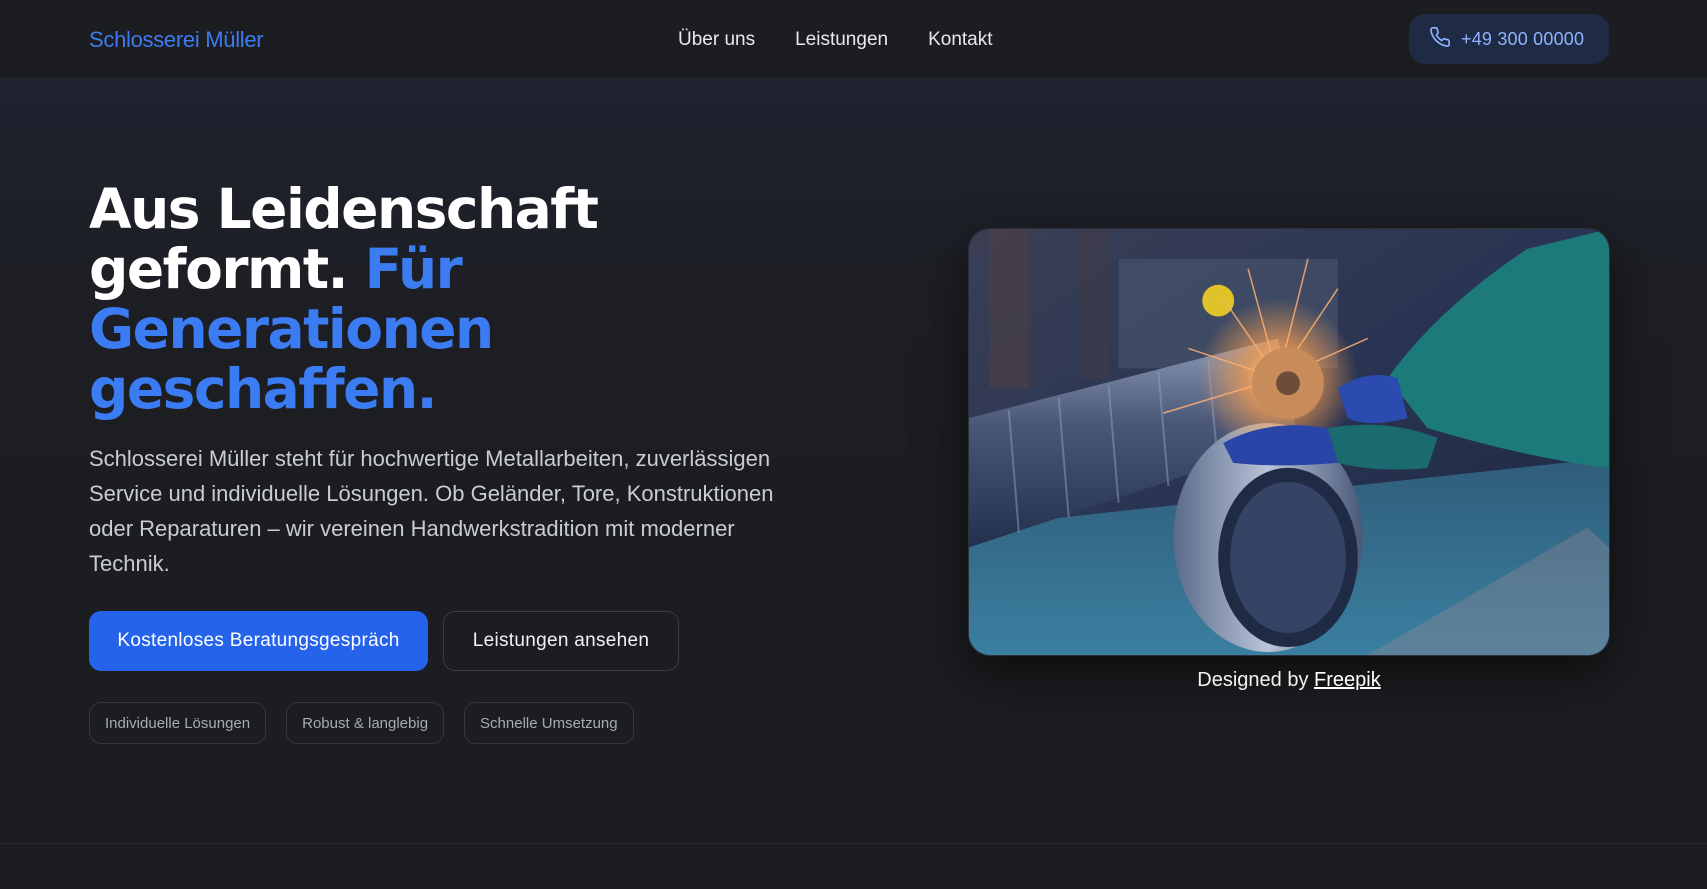 Image resolution: width=1707 pixels, height=889 pixels. What do you see at coordinates (178, 723) in the screenshot?
I see `tag-individual: Individuelle Lösungen` at bounding box center [178, 723].